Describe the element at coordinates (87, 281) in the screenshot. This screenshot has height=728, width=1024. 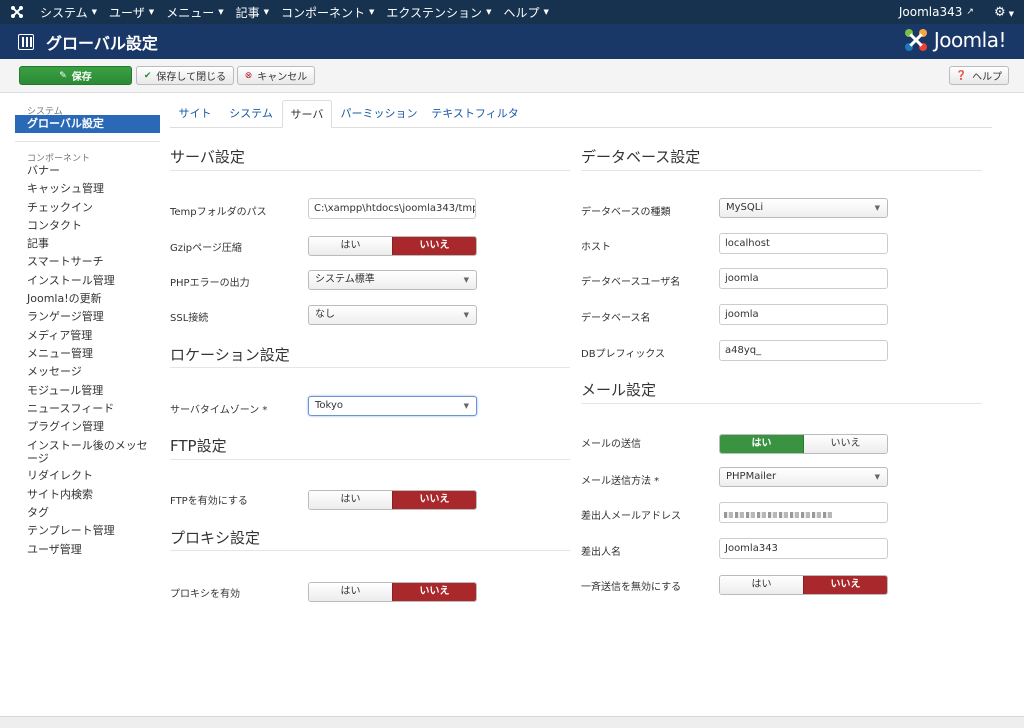
I see `sidebar-item: インストール管理` at that location.